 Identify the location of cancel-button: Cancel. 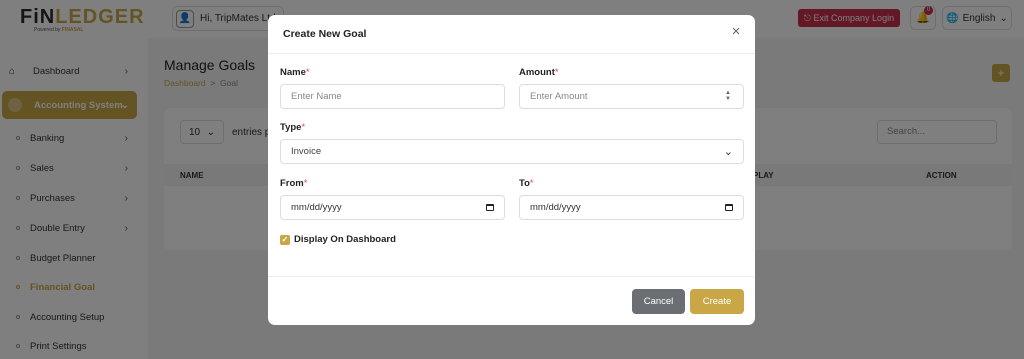
(658, 301).